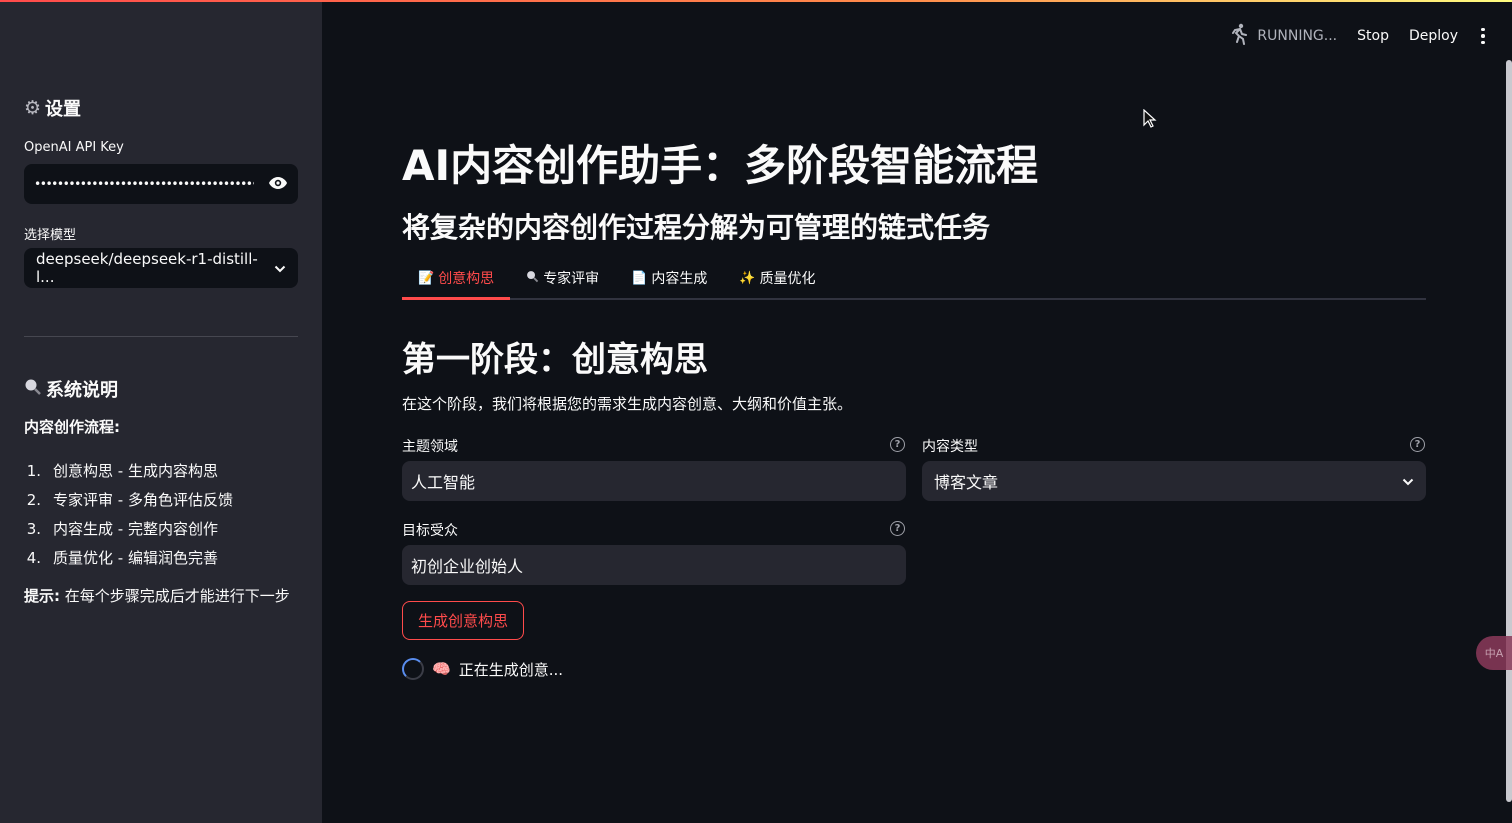  What do you see at coordinates (122, 558) in the screenshot?
I see `list-item: 4. 质量优化 - 编辑润色完善` at bounding box center [122, 558].